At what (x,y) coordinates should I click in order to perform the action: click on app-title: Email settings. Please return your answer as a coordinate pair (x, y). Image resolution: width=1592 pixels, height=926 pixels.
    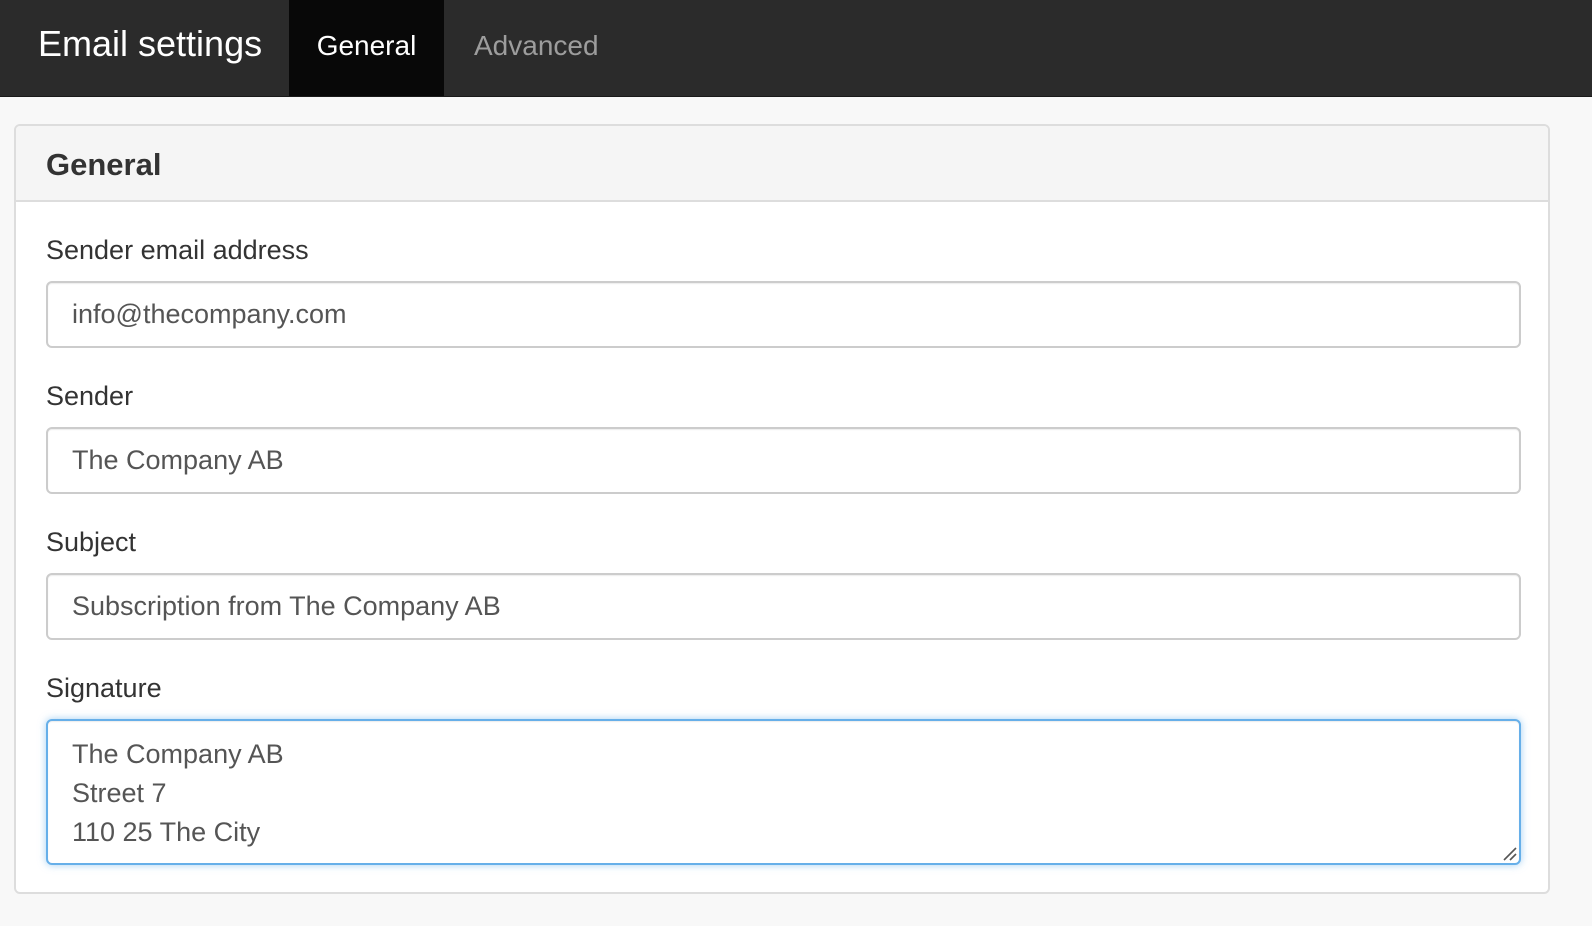
    Looking at the image, I should click on (150, 44).